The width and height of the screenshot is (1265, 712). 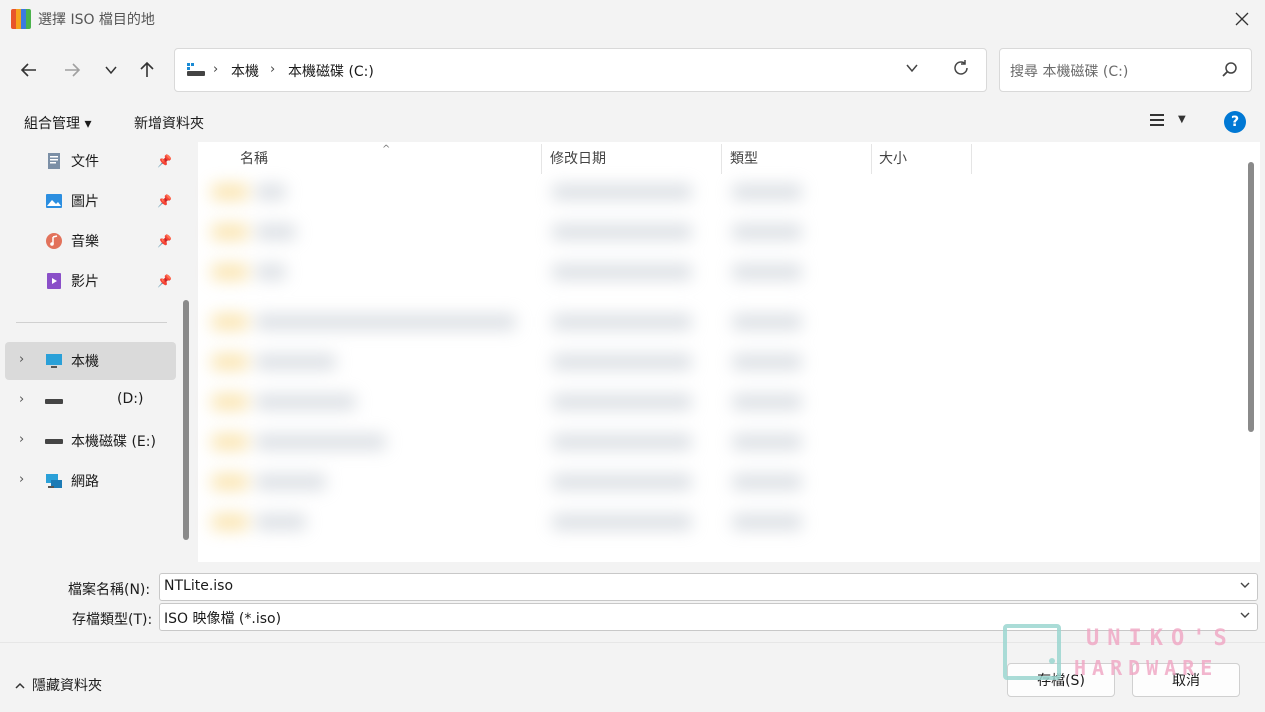 I want to click on close-button, so click(x=1242, y=19).